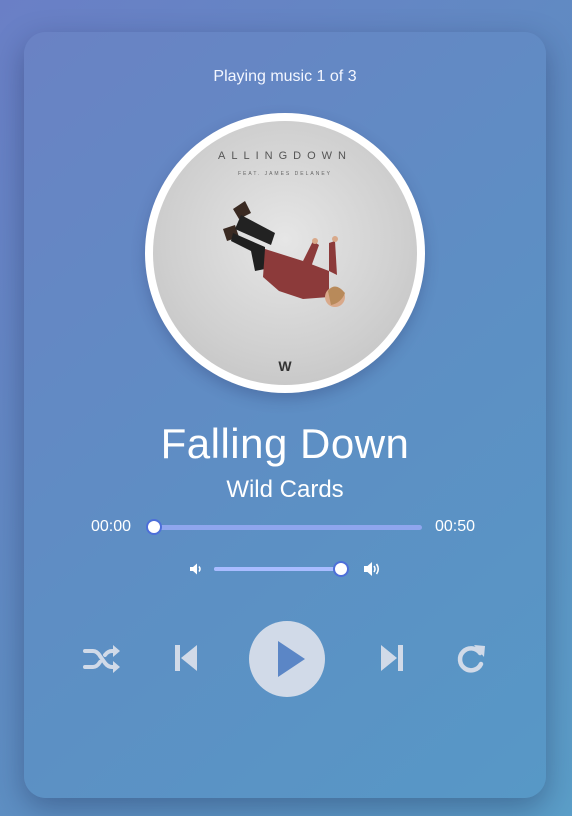 This screenshot has width=572, height=816. What do you see at coordinates (455, 526) in the screenshot?
I see `track-duration: 00:50` at bounding box center [455, 526].